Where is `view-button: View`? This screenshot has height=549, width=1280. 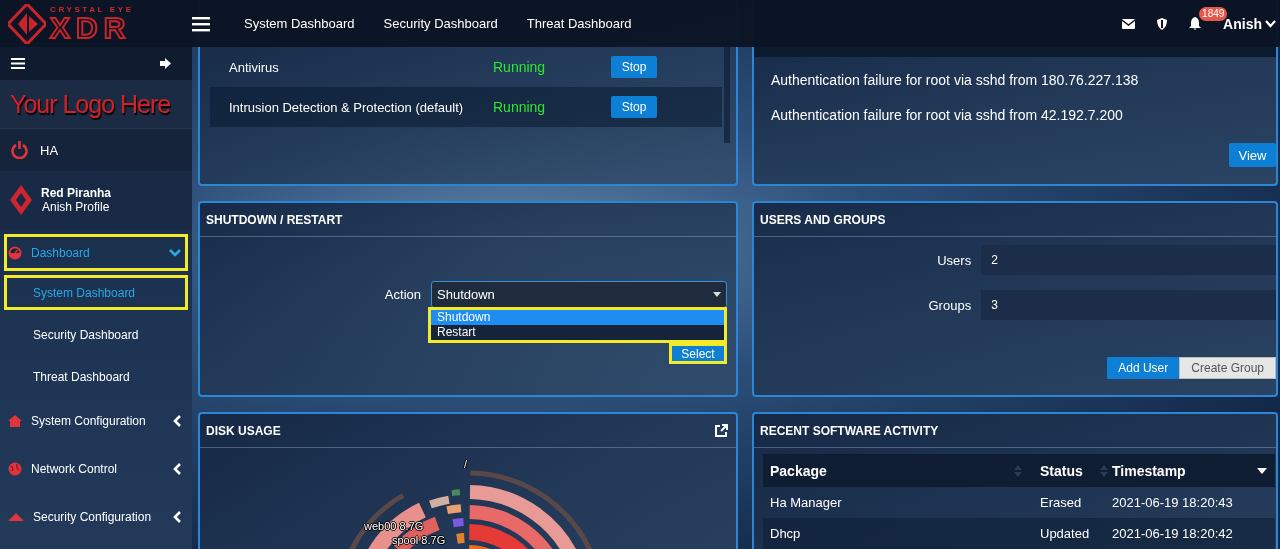
view-button: View is located at coordinates (1252, 155).